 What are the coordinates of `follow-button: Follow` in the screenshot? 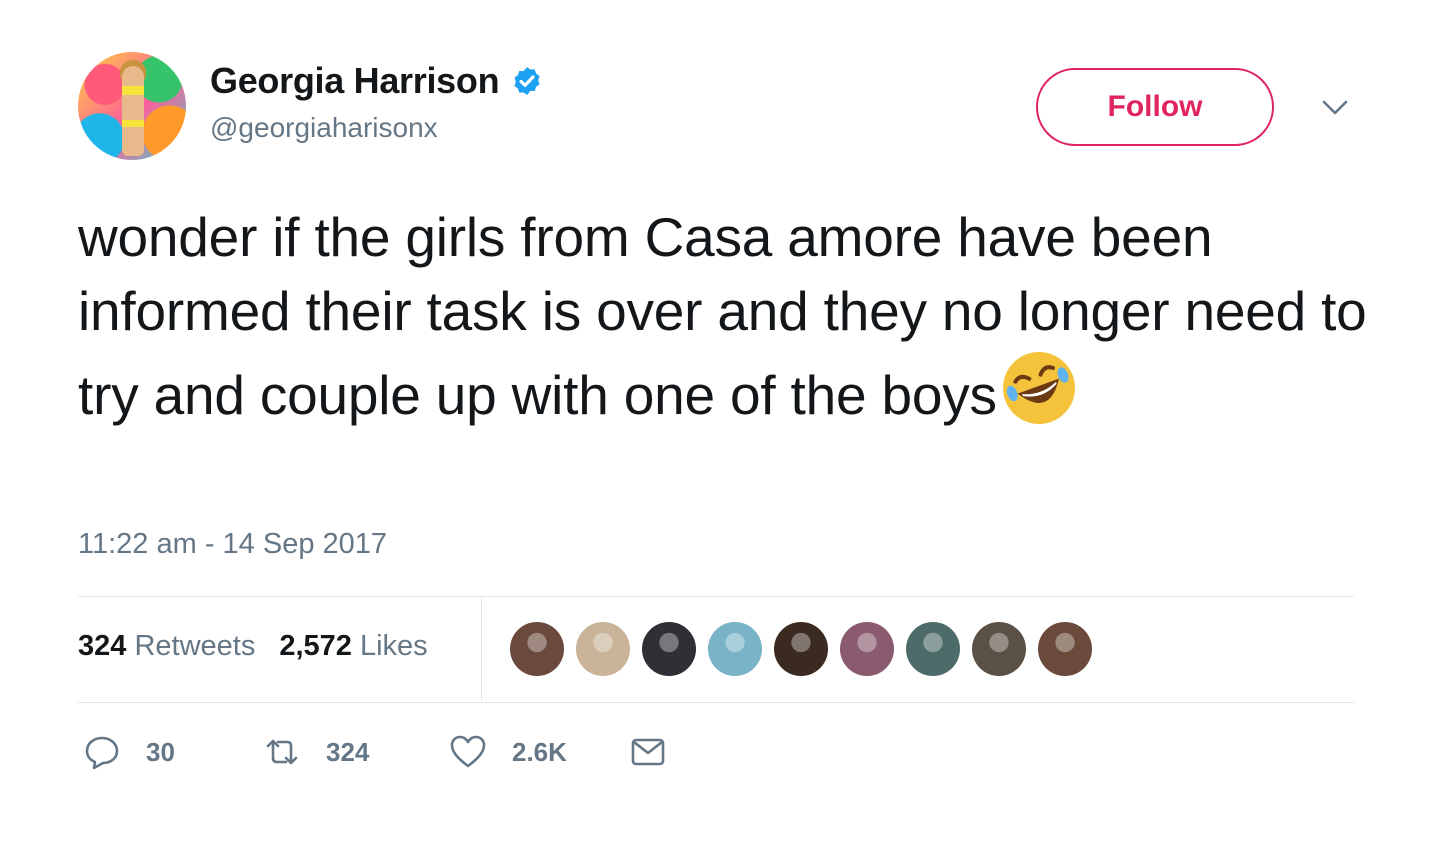 It's located at (1155, 107).